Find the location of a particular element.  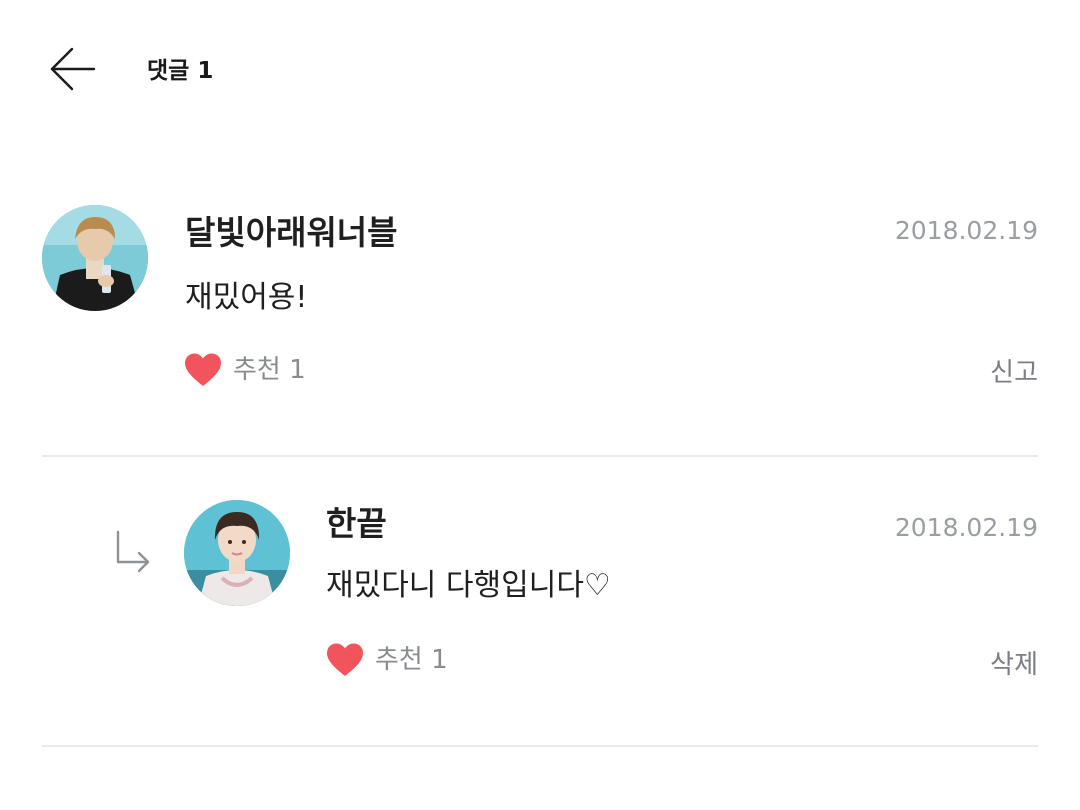

report-button: 신고 is located at coordinates (1014, 373).